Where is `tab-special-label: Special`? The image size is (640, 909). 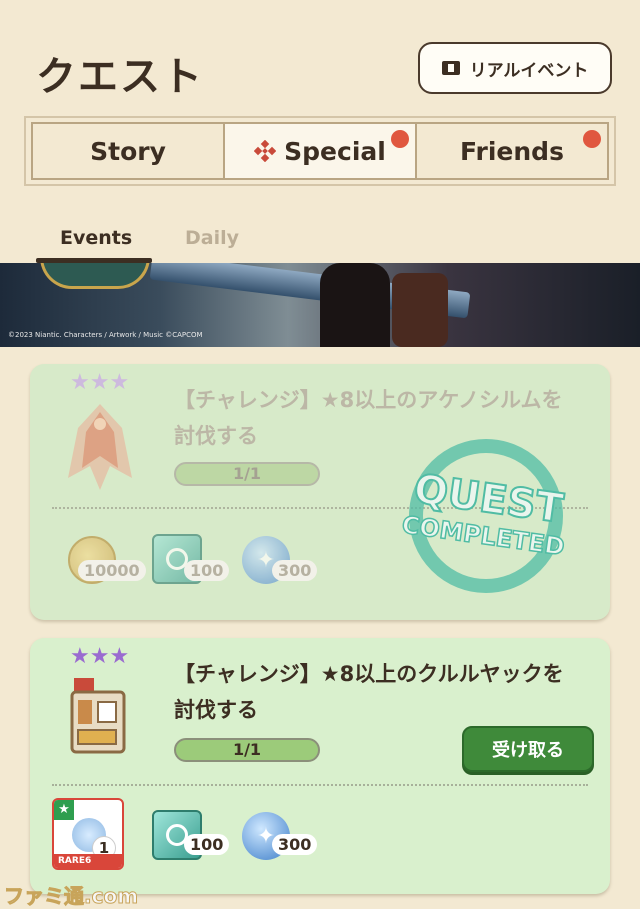 tab-special-label: Special is located at coordinates (335, 151).